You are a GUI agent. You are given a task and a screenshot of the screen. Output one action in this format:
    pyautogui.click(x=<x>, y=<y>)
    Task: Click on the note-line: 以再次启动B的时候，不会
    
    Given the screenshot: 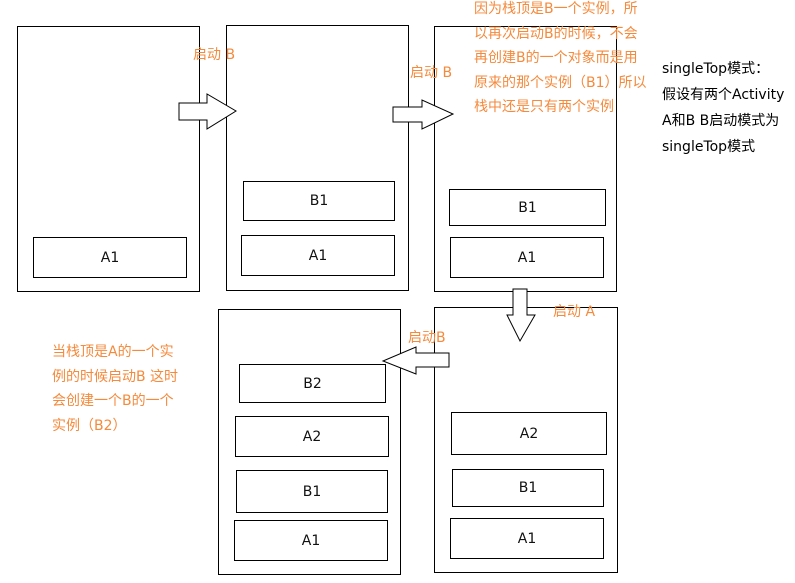 What is the action you would take?
    pyautogui.click(x=556, y=33)
    